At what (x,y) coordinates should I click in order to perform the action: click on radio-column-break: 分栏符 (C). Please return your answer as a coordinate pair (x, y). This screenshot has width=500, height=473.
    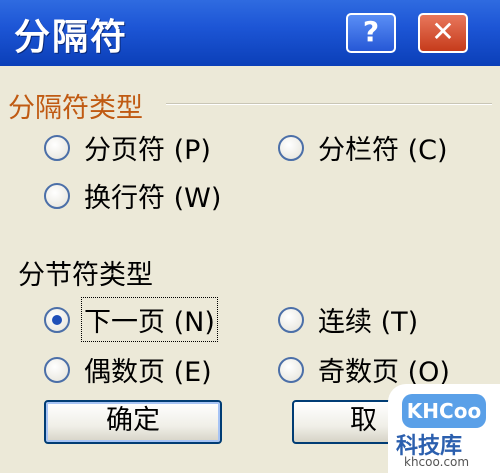
    Looking at the image, I should click on (363, 147).